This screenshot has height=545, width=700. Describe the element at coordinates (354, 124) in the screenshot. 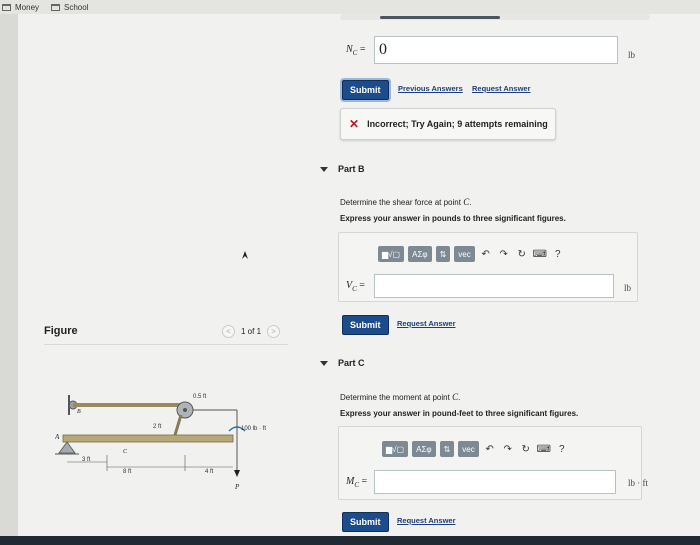

I see `error-x-icon: ✕` at that location.